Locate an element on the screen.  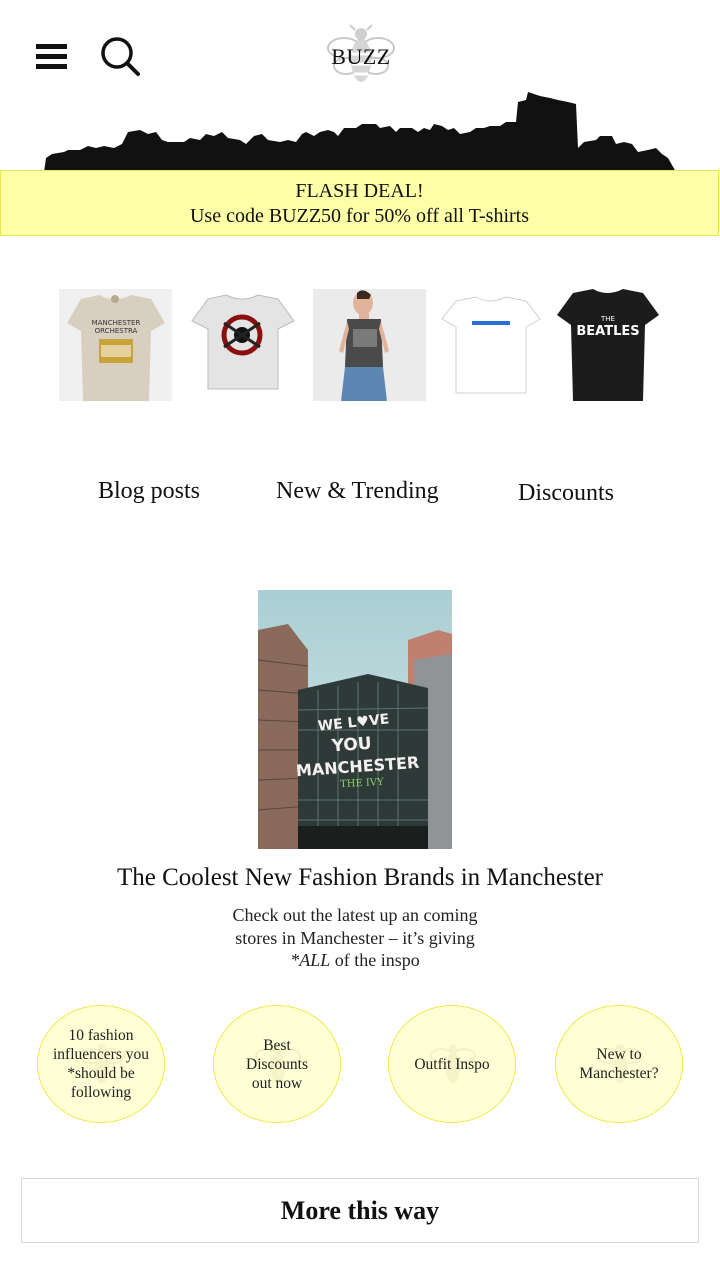
bubble-label: New to Manchester? is located at coordinates (619, 1064).